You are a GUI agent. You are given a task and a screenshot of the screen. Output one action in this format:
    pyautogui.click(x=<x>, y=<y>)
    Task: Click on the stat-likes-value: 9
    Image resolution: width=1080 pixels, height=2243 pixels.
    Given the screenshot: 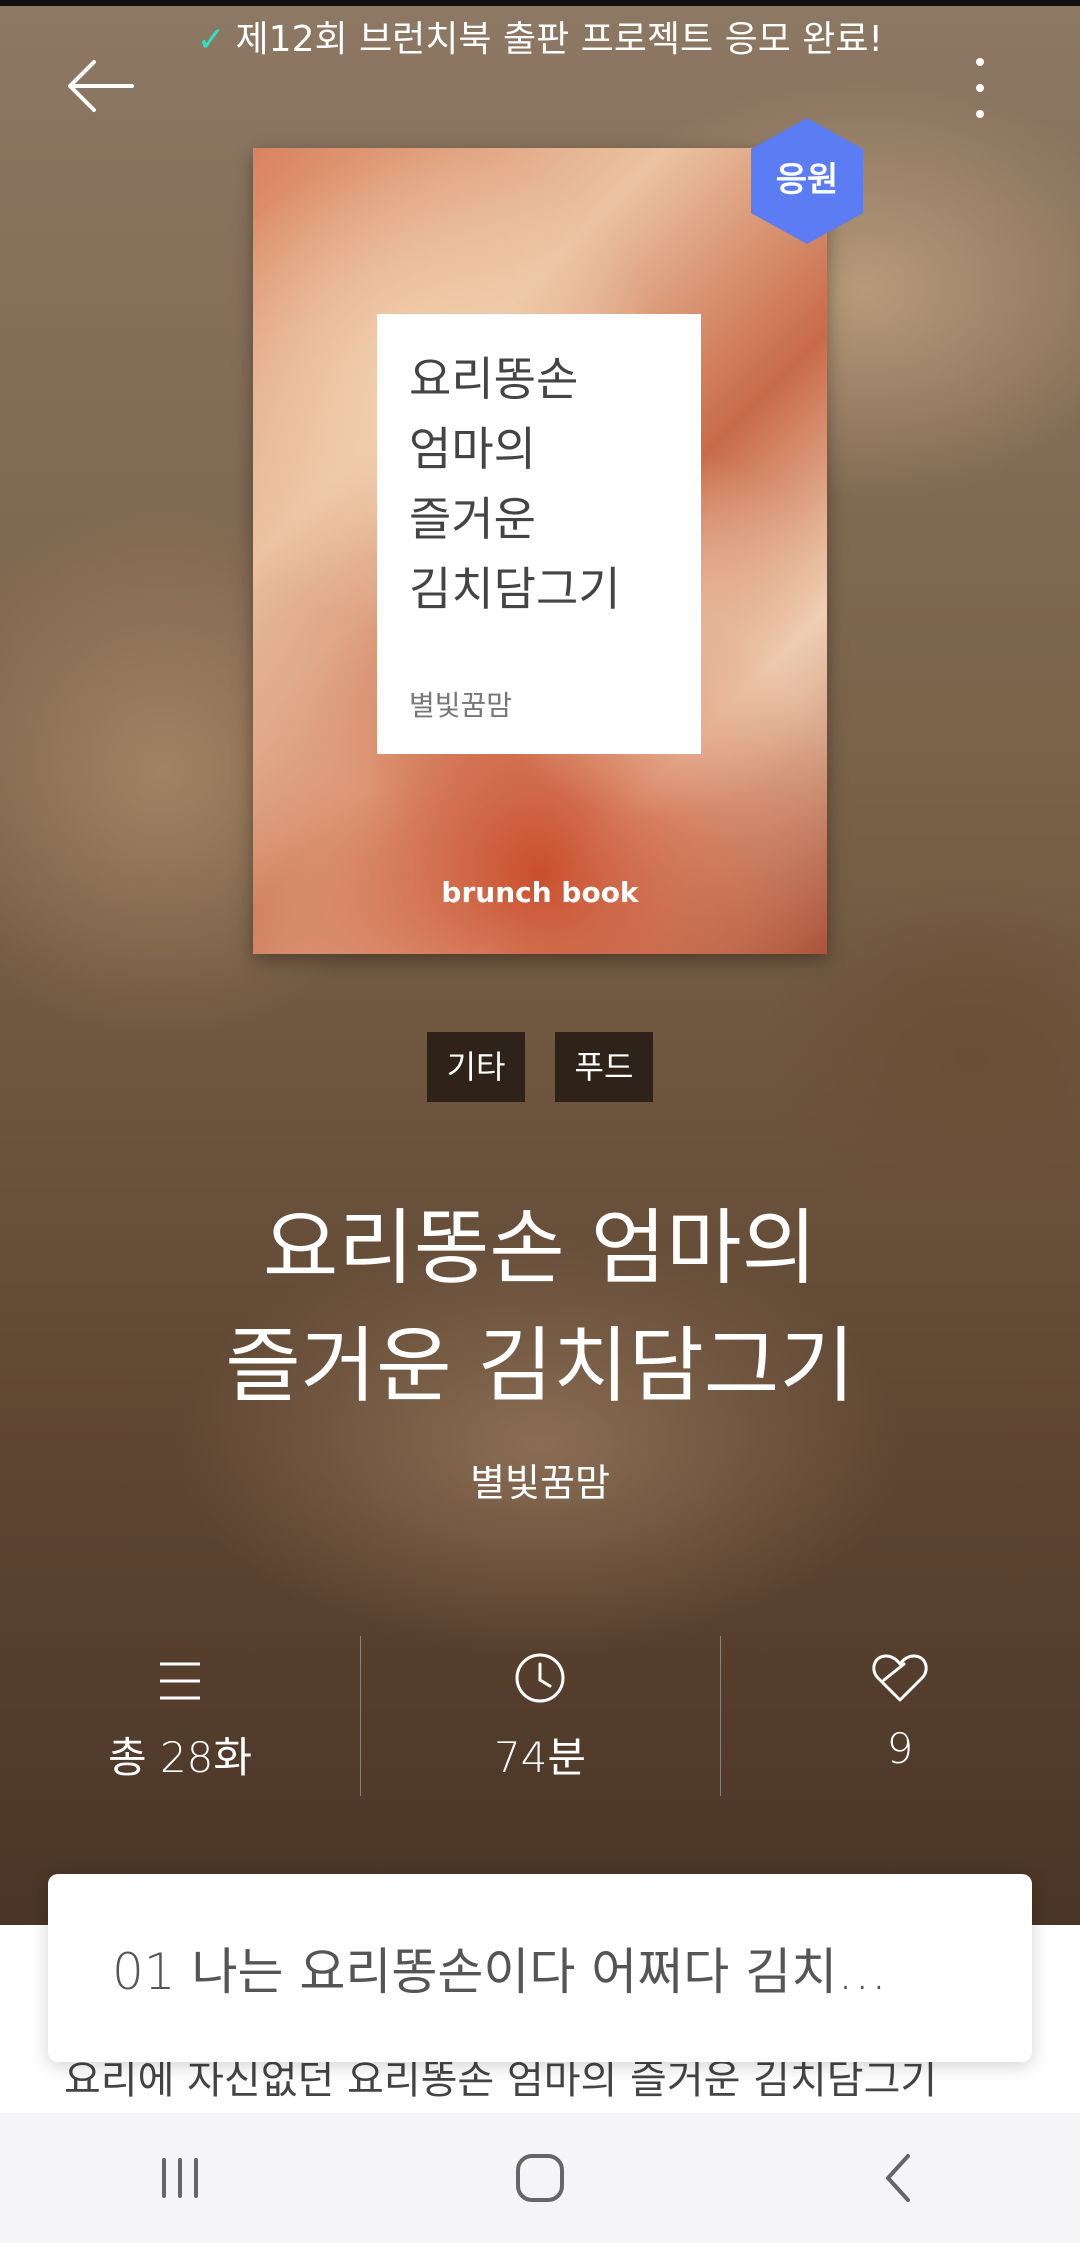 What is the action you would take?
    pyautogui.click(x=900, y=1748)
    